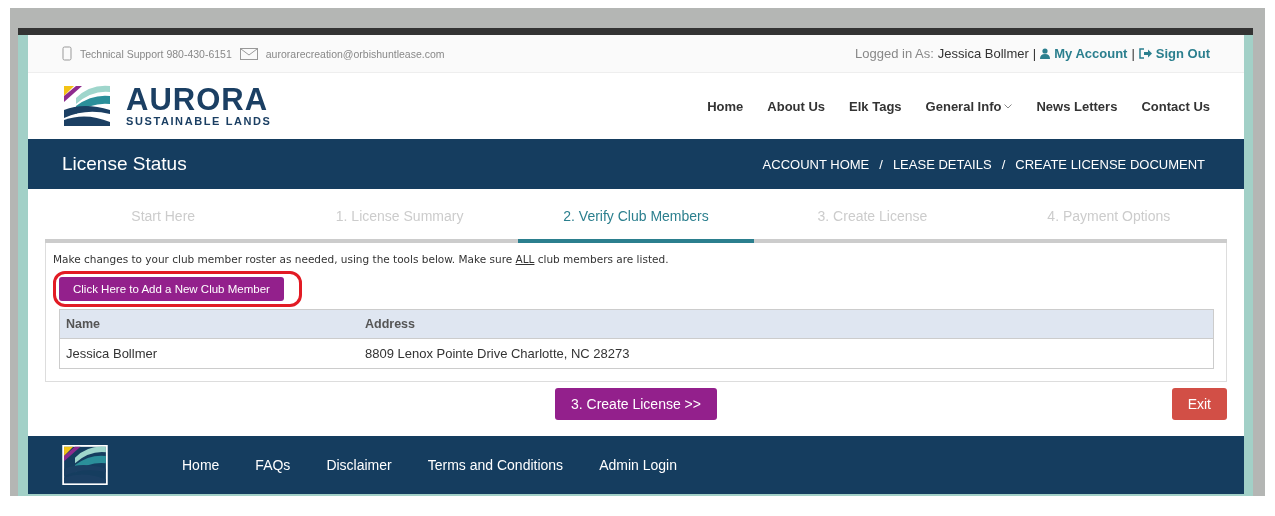 This screenshot has height=516, width=1275. I want to click on nav-link: Elk Tags, so click(875, 106).